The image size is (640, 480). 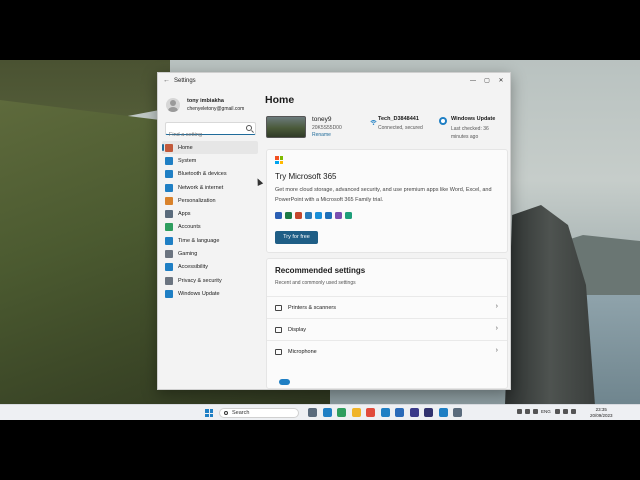 What do you see at coordinates (286, 127) in the screenshot?
I see `device-thumbnail` at bounding box center [286, 127].